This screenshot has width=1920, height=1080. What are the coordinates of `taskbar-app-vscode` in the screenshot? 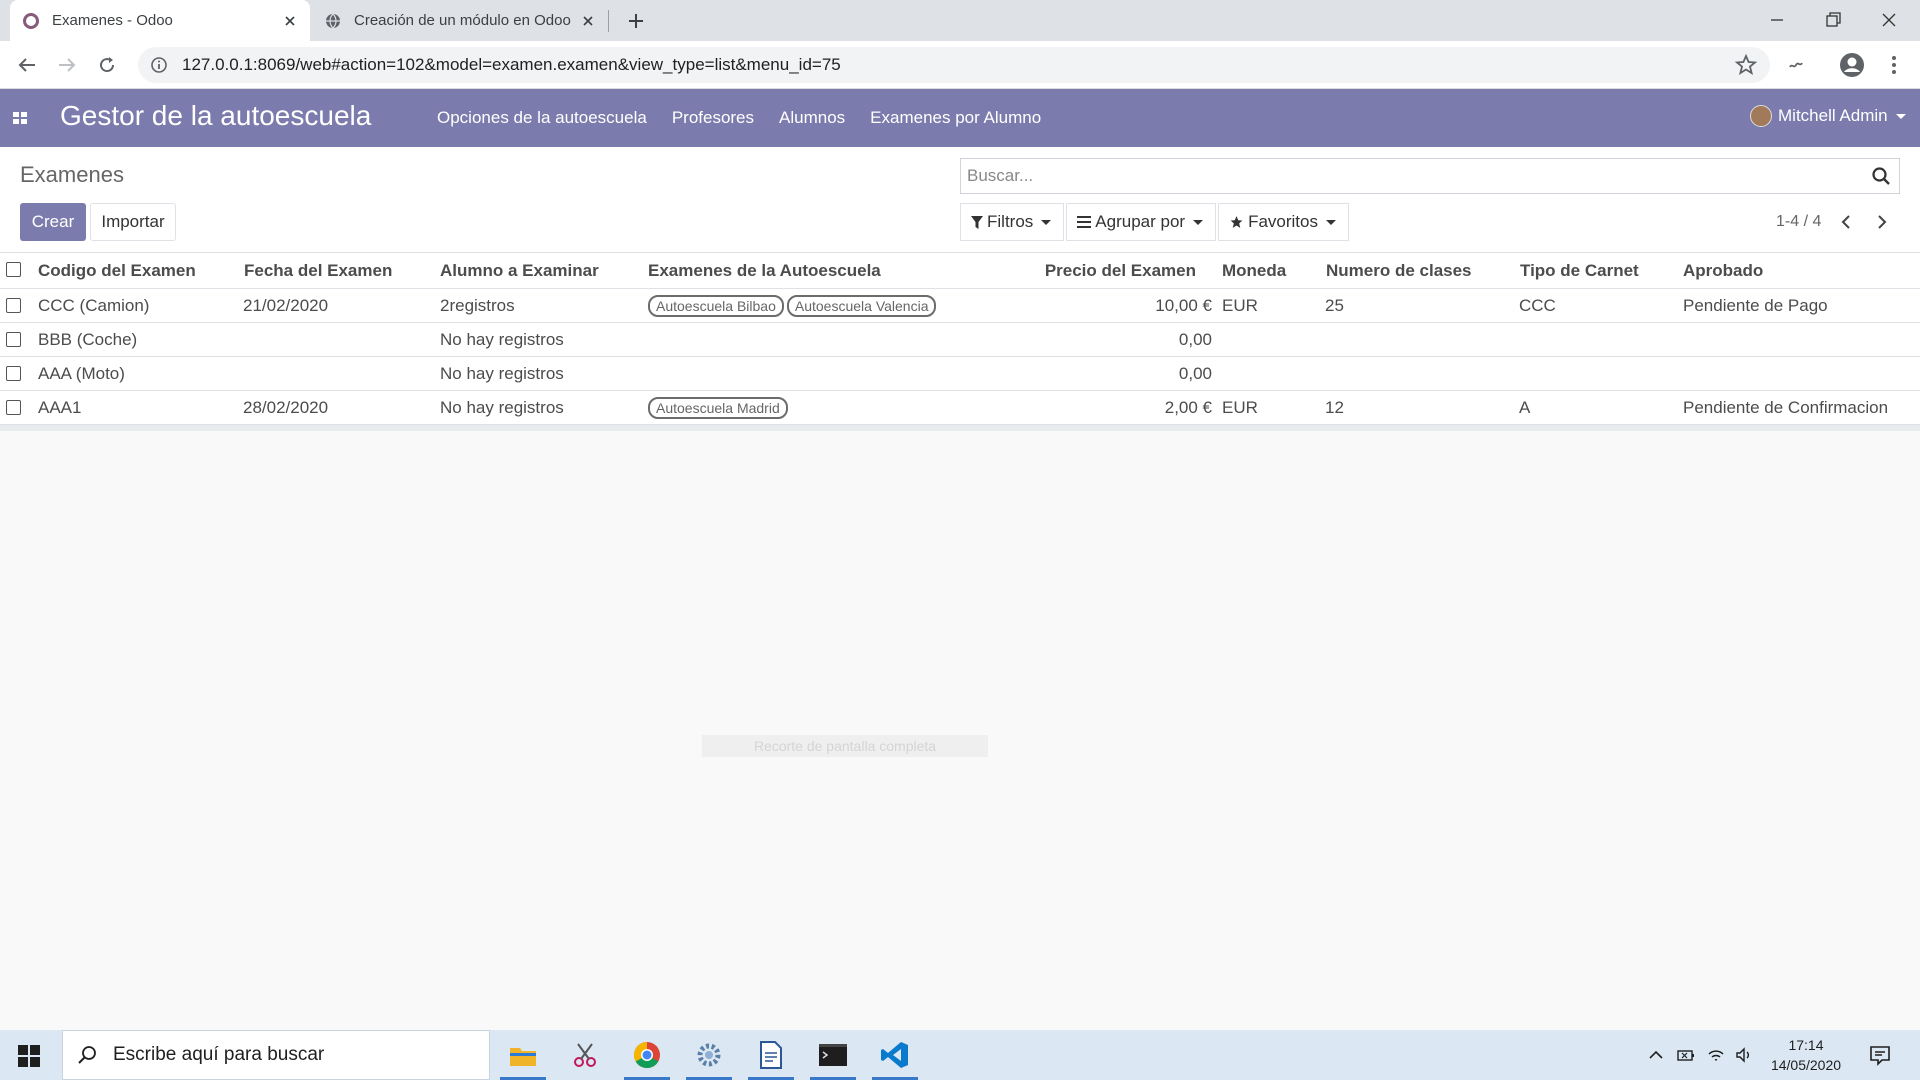 It's located at (895, 1055).